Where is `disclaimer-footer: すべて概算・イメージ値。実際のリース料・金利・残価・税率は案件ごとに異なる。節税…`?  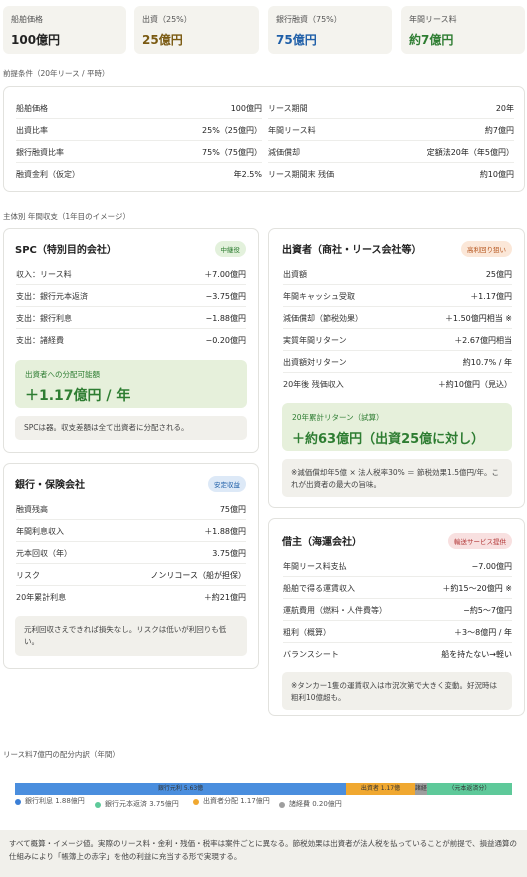 disclaimer-footer: すべて概算・イメージ値。実際のリース料・金利・残価・税率は案件ごとに異なる。節税… is located at coordinates (263, 853).